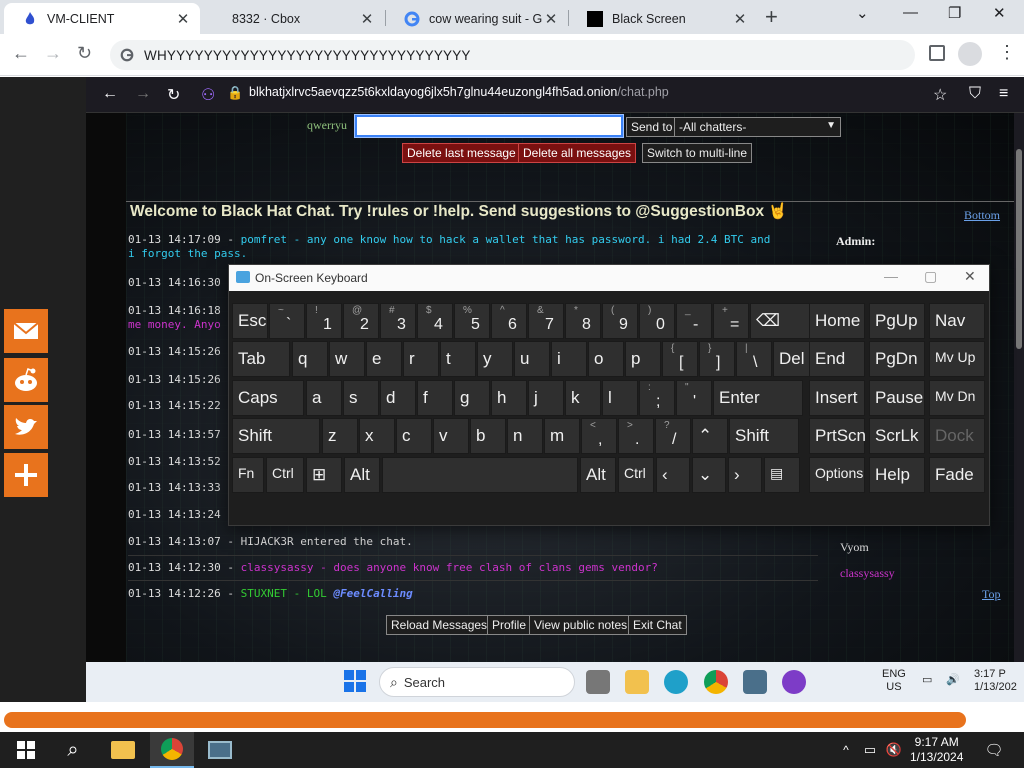 The width and height of the screenshot is (1024, 768). Describe the element at coordinates (324, 398) in the screenshot. I see `key-a: a` at that location.